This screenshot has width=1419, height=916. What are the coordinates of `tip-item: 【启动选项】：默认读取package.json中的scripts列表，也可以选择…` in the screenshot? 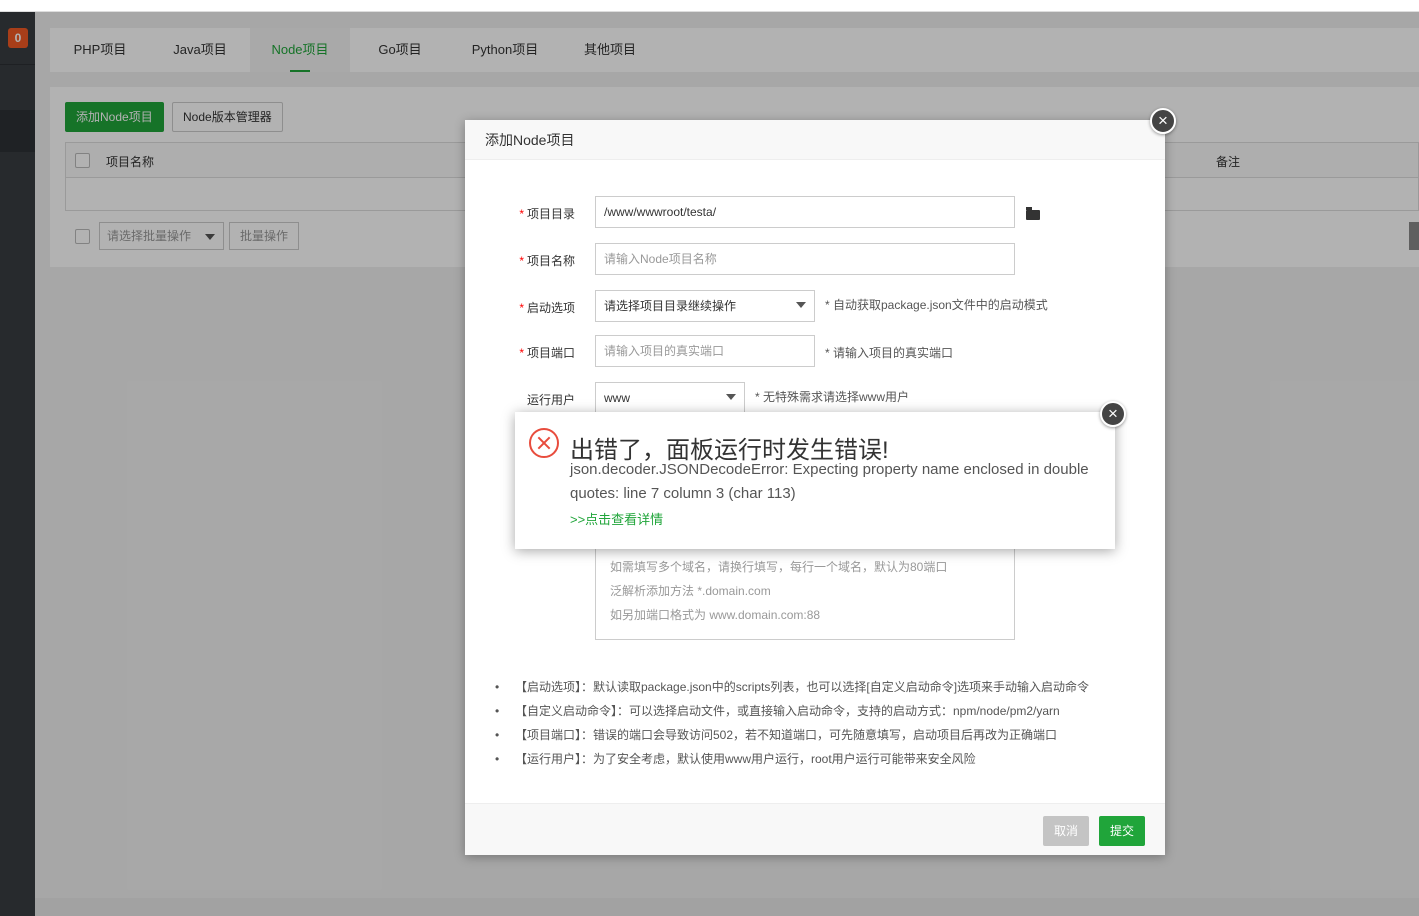 It's located at (820, 687).